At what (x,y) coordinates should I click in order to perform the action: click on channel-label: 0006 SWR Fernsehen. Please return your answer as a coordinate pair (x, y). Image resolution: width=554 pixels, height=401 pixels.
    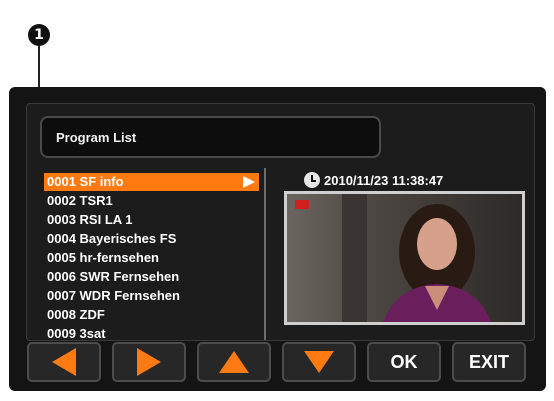
    Looking at the image, I should click on (113, 276).